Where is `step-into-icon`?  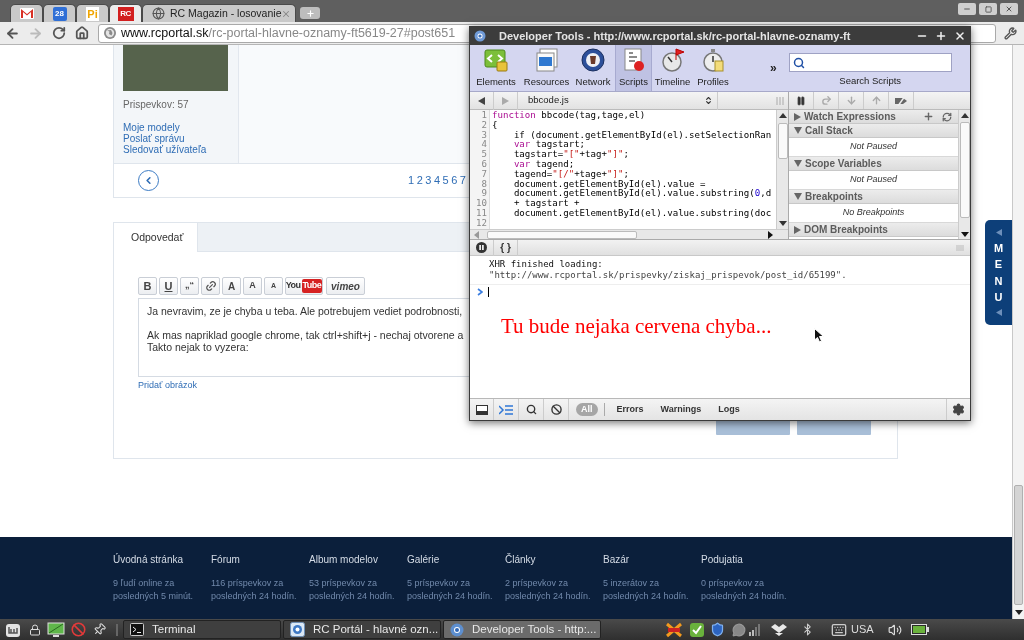 step-into-icon is located at coordinates (851, 100).